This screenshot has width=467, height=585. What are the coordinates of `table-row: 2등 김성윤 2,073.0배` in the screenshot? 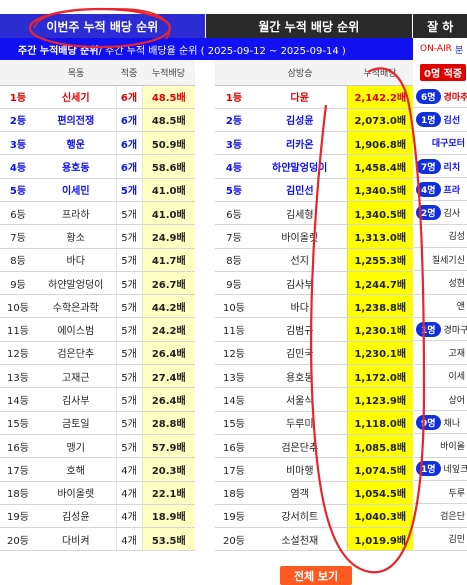 It's located at (314, 120).